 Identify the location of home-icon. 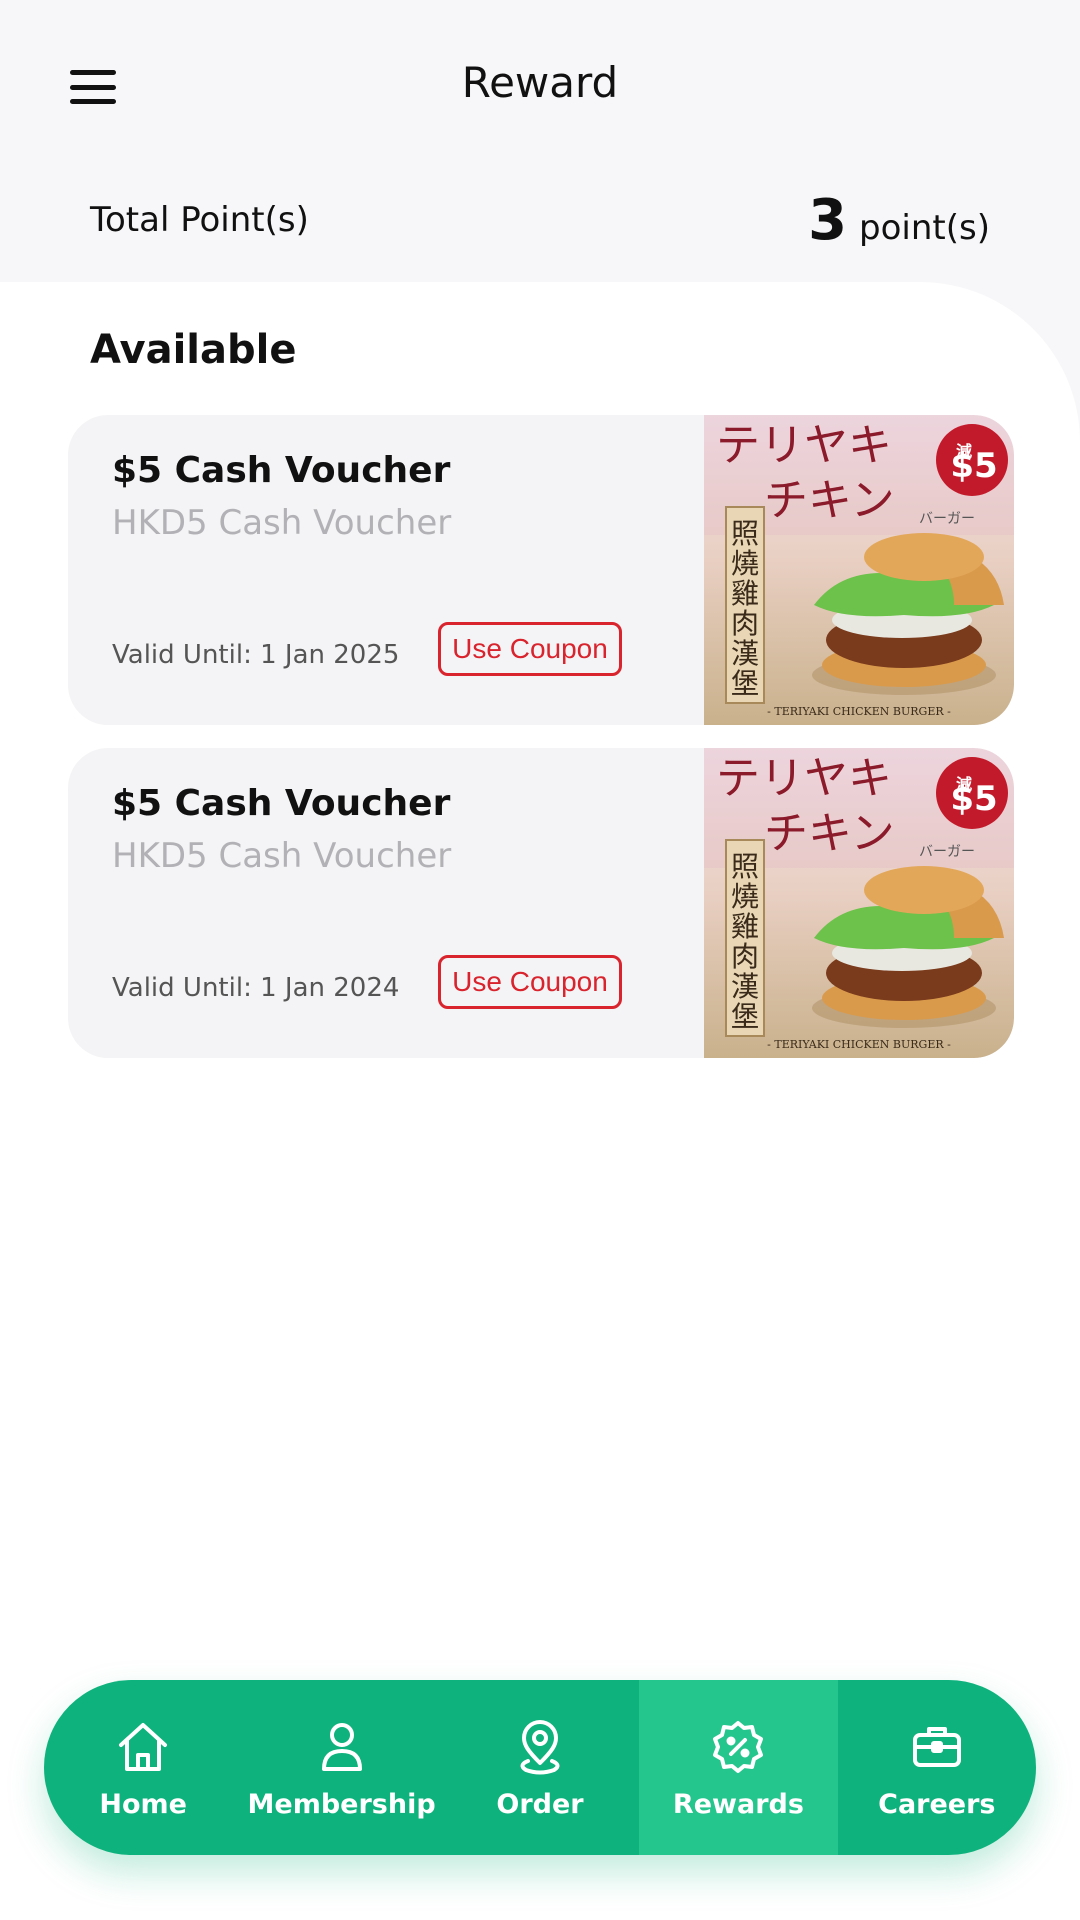
(143, 1747).